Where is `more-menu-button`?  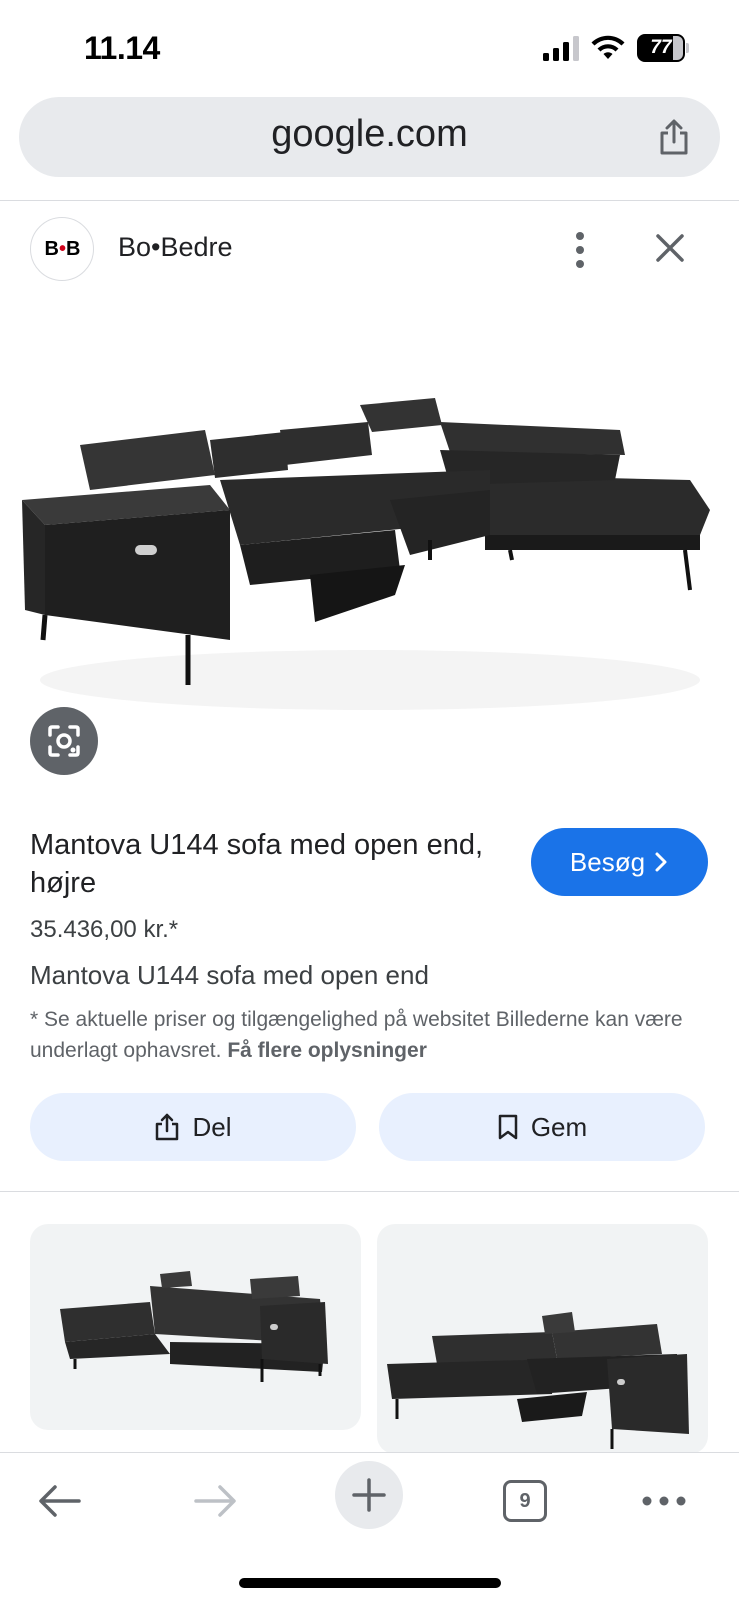
more-menu-button is located at coordinates (664, 1501).